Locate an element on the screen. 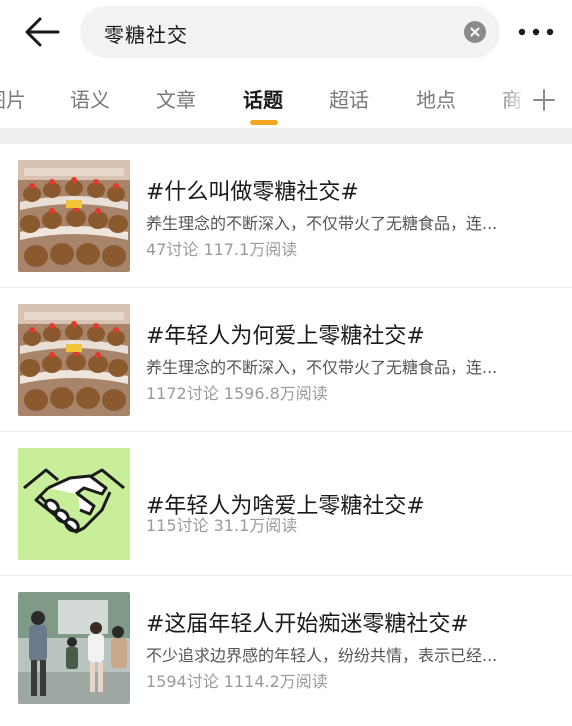  search-header: 零糖社交 is located at coordinates (286, 32).